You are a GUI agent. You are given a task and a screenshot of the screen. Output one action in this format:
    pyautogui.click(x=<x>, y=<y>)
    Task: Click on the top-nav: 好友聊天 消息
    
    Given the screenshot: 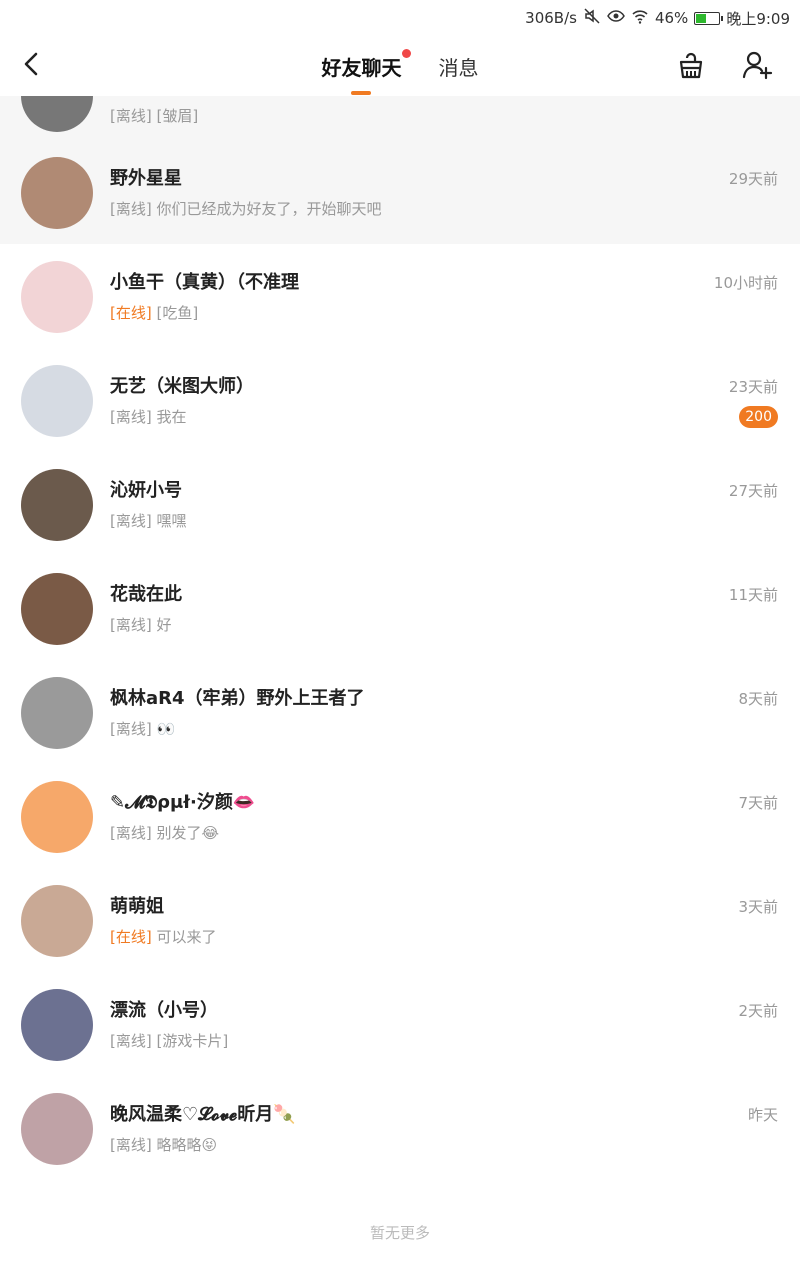 What is the action you would take?
    pyautogui.click(x=400, y=65)
    